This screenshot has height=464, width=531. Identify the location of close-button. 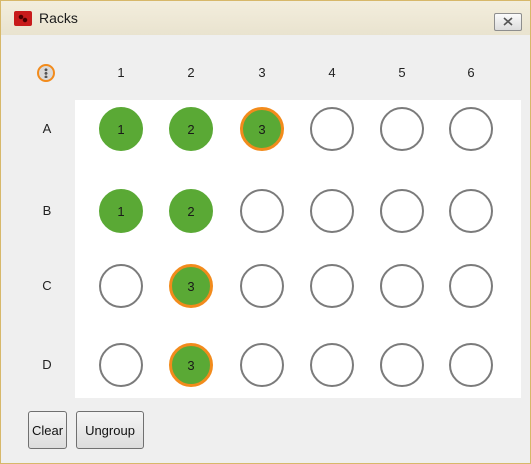
(508, 22).